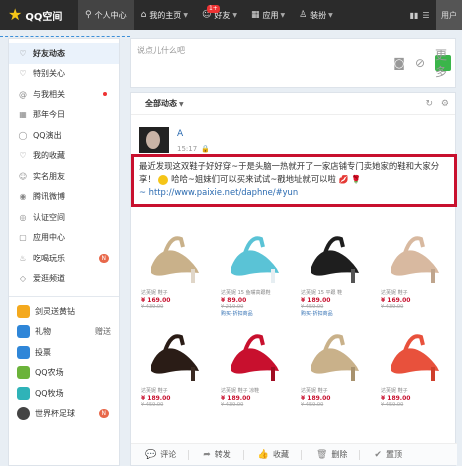  I want to click on qzone-logo: ★ QQ空间, so click(39, 15).